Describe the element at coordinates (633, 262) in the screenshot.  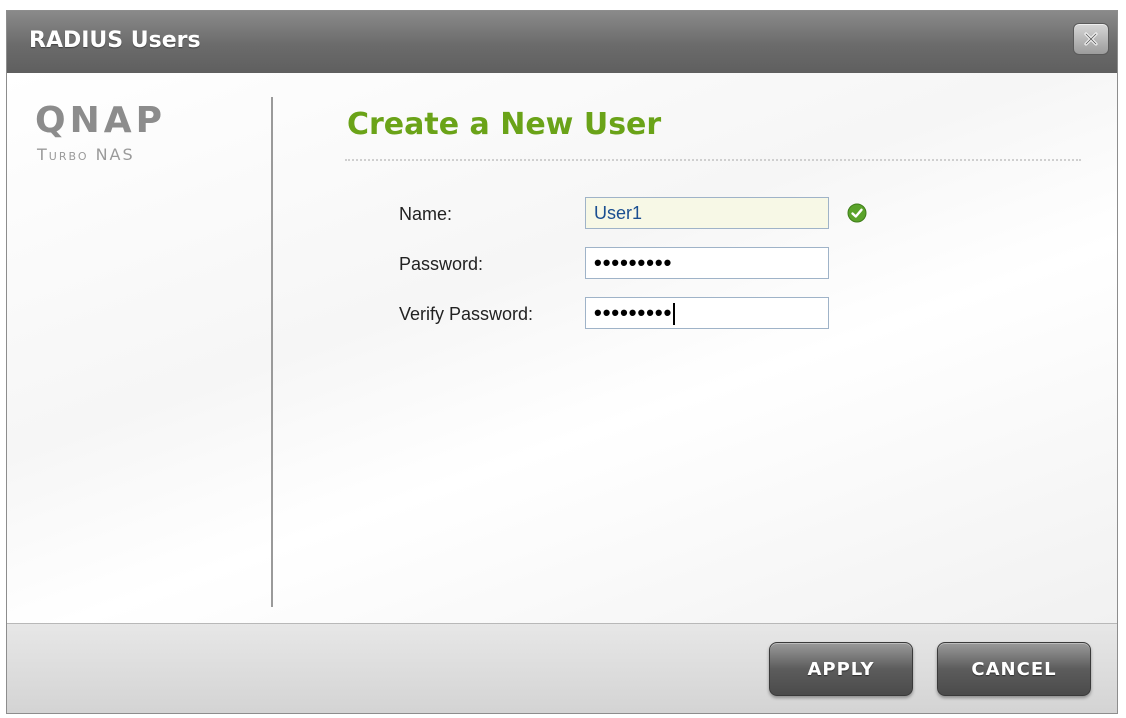
I see `password-mask: •••••••••` at that location.